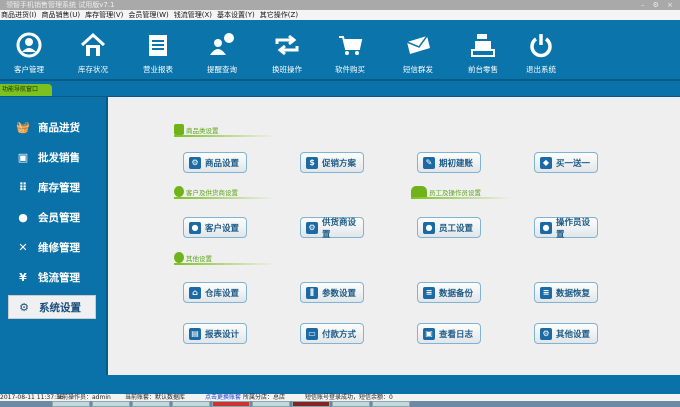 The width and height of the screenshot is (680, 407). I want to click on warehouse-settings-button: ⌂ 仓库设置, so click(215, 292).